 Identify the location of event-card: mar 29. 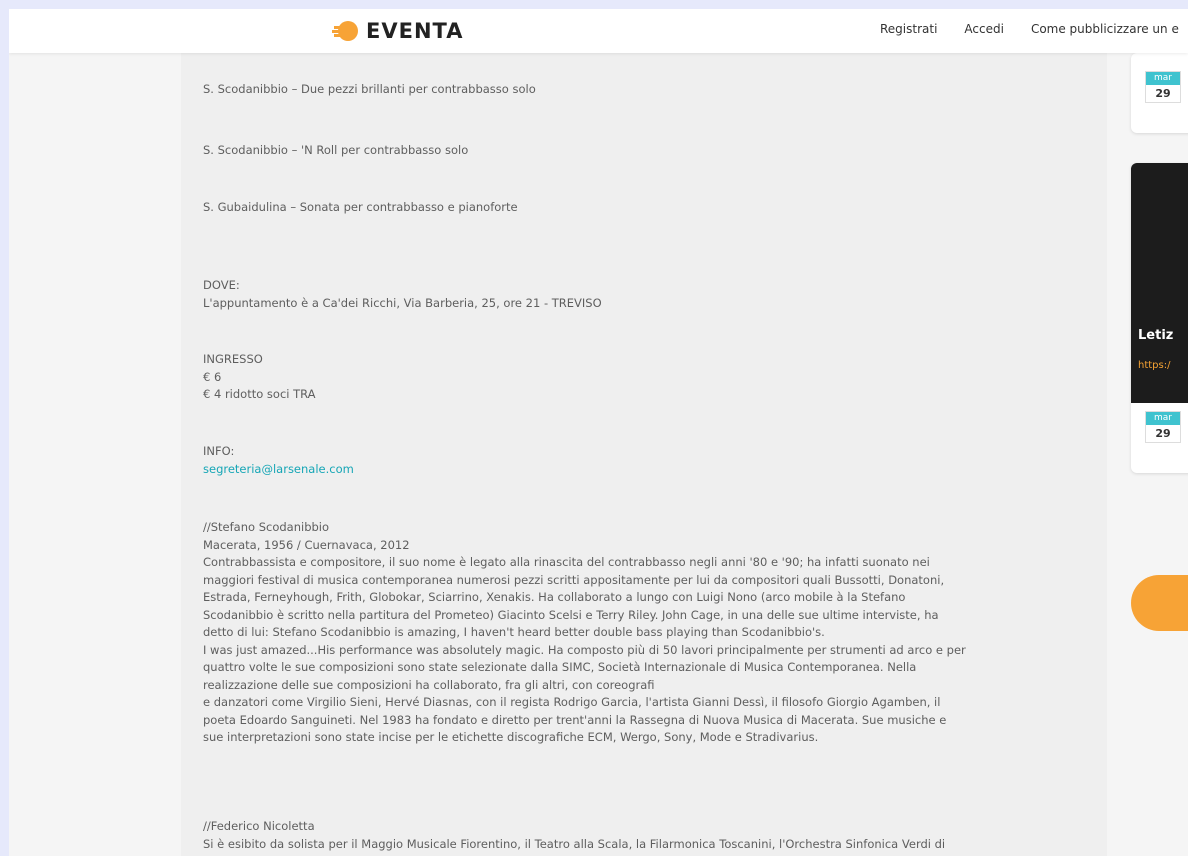
(1159, 93).